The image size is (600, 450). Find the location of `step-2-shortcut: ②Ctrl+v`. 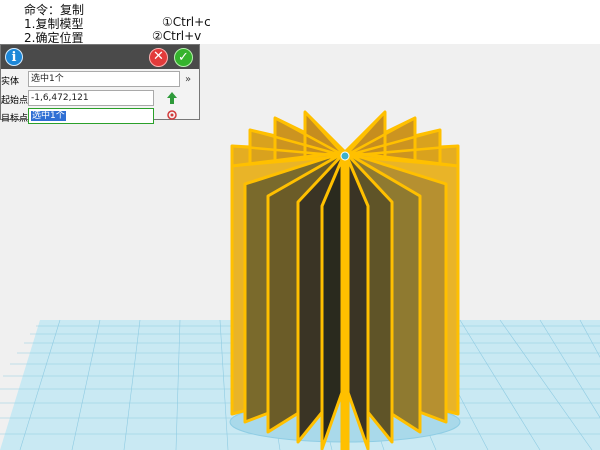

step-2-shortcut: ②Ctrl+v is located at coordinates (177, 36).